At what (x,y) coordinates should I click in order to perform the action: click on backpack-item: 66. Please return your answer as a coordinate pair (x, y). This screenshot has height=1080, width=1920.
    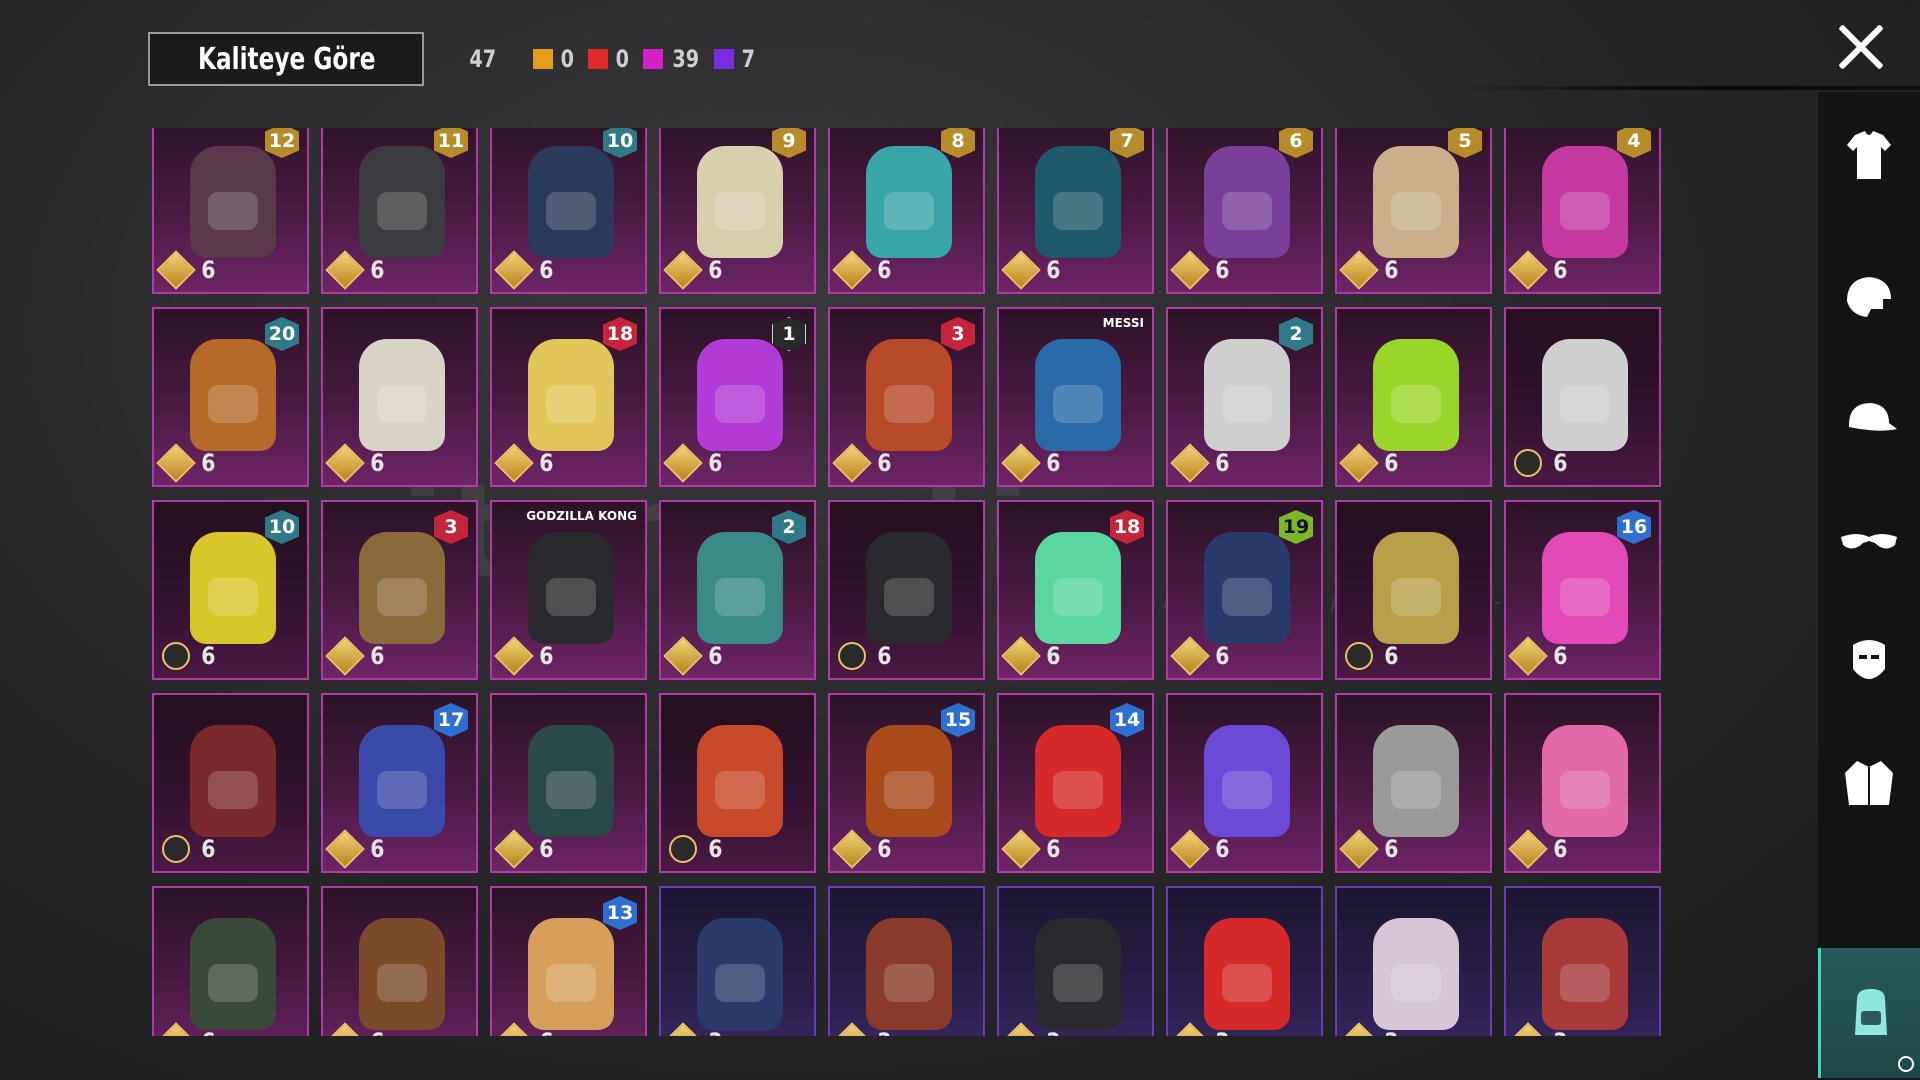
    Looking at the image, I should click on (1244, 211).